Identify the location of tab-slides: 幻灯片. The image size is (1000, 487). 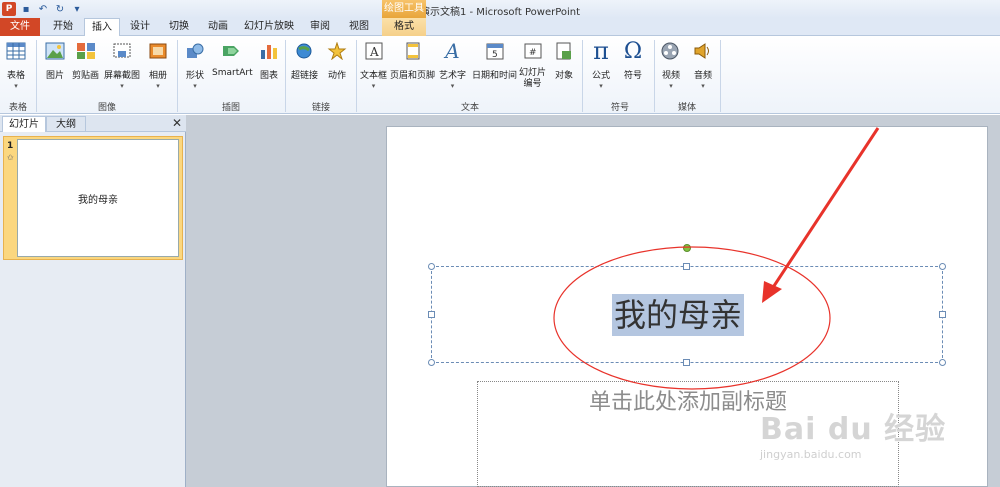
(24, 124).